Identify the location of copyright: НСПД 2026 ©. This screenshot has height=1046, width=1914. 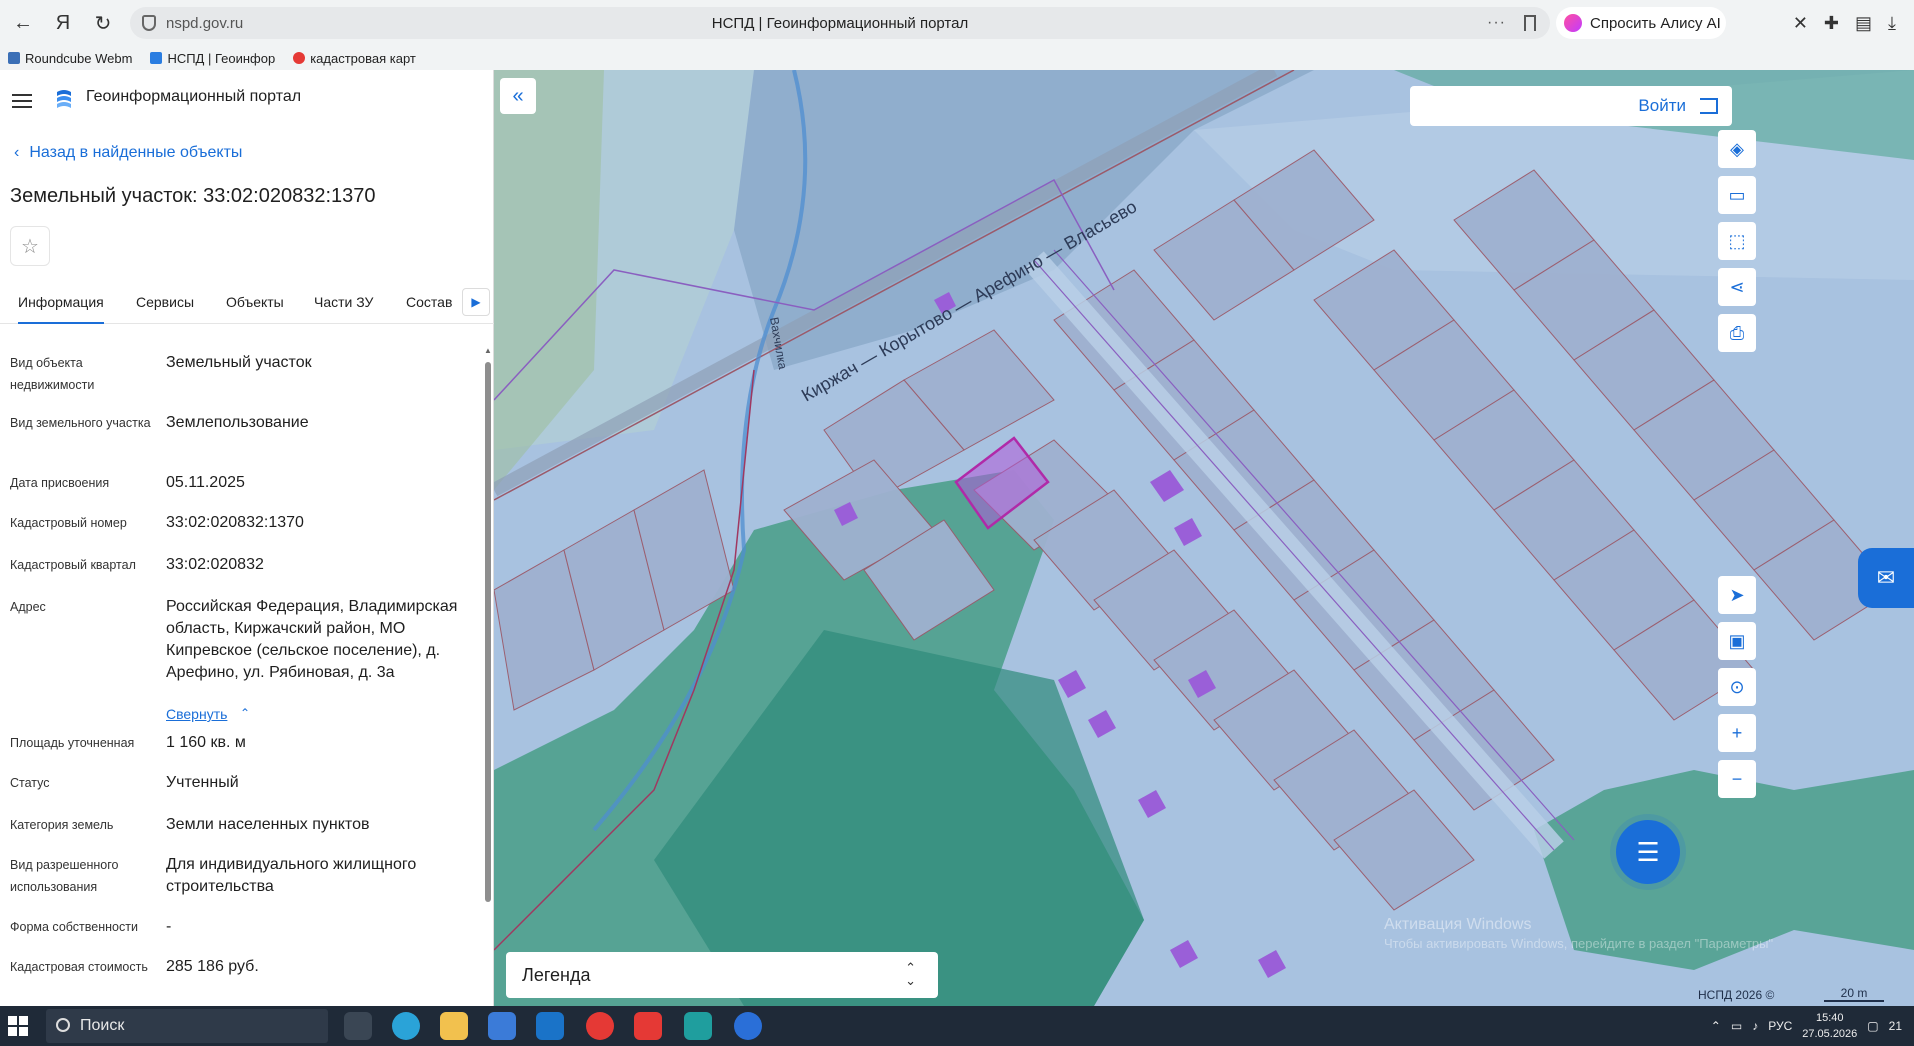
(1736, 995).